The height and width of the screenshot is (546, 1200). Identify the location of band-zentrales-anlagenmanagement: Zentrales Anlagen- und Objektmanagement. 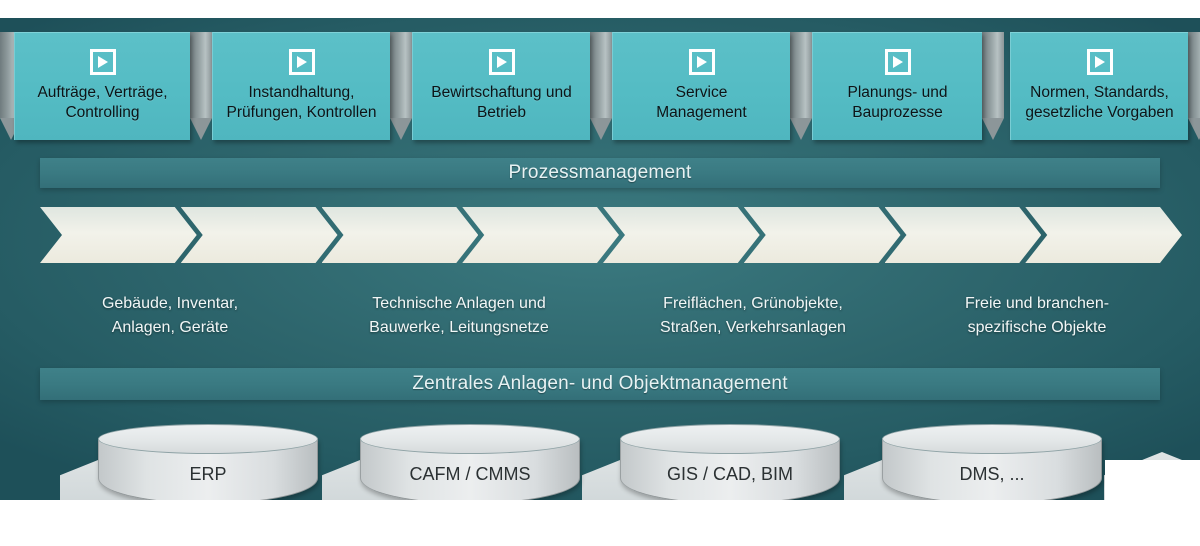
(600, 384).